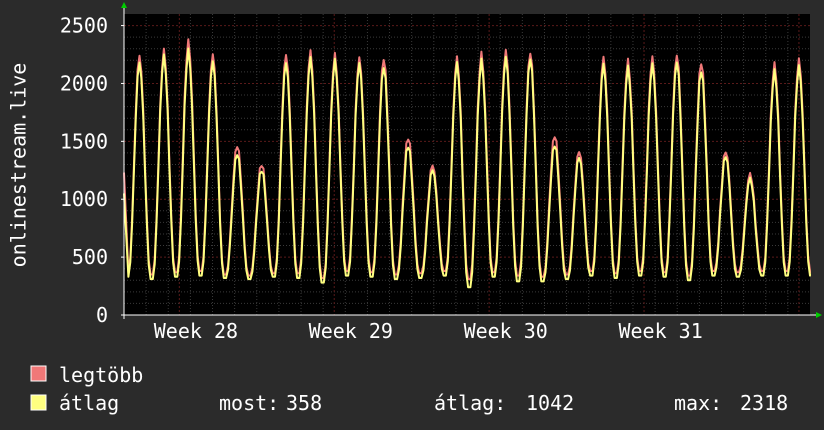 This screenshot has height=430, width=824. I want to click on y-tick-label: 1500, so click(84, 141).